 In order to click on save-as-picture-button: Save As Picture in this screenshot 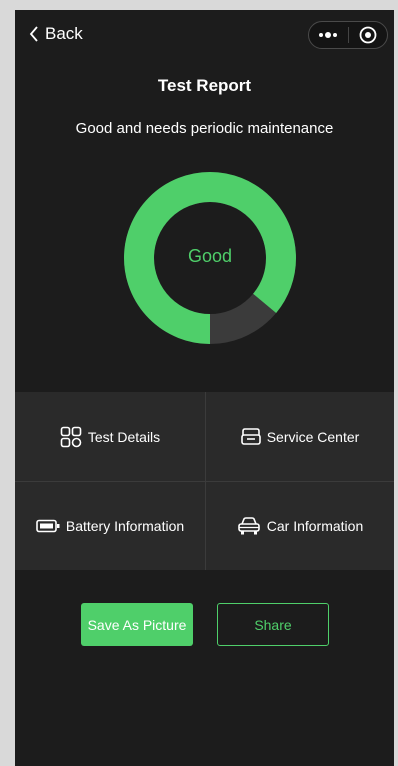, I will do `click(137, 624)`.